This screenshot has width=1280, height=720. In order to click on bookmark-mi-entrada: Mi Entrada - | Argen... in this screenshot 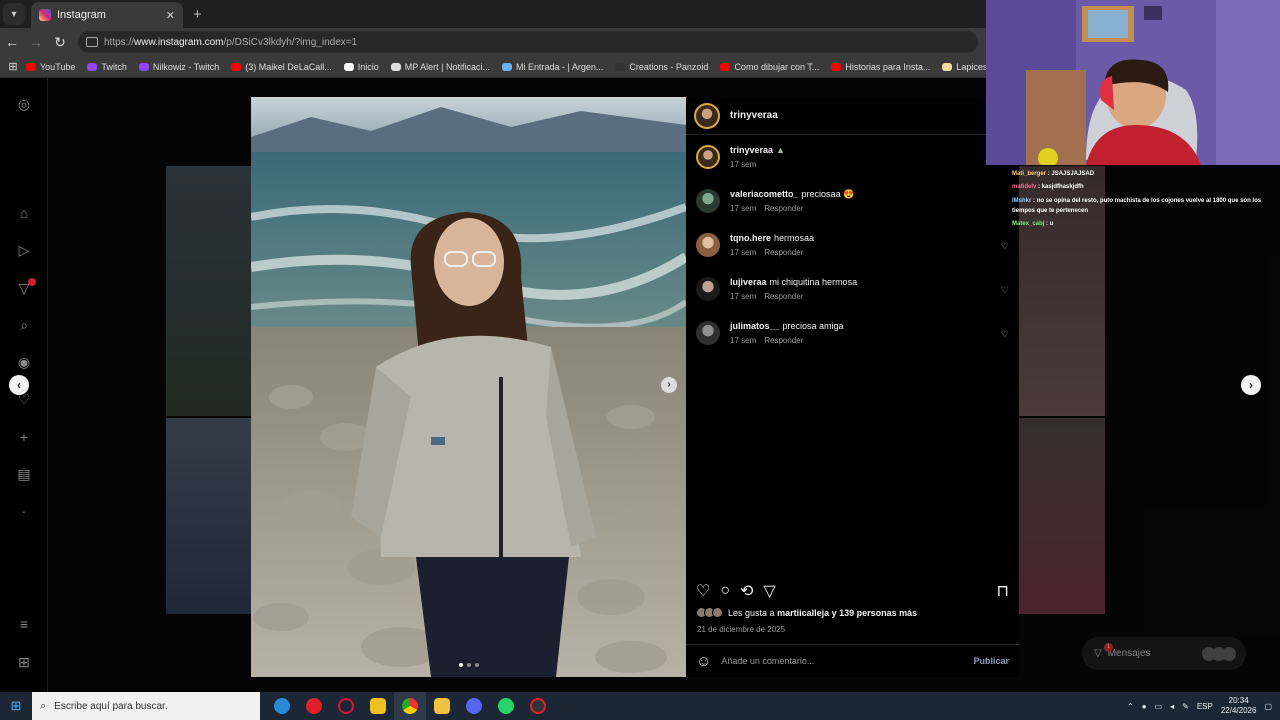, I will do `click(552, 67)`.